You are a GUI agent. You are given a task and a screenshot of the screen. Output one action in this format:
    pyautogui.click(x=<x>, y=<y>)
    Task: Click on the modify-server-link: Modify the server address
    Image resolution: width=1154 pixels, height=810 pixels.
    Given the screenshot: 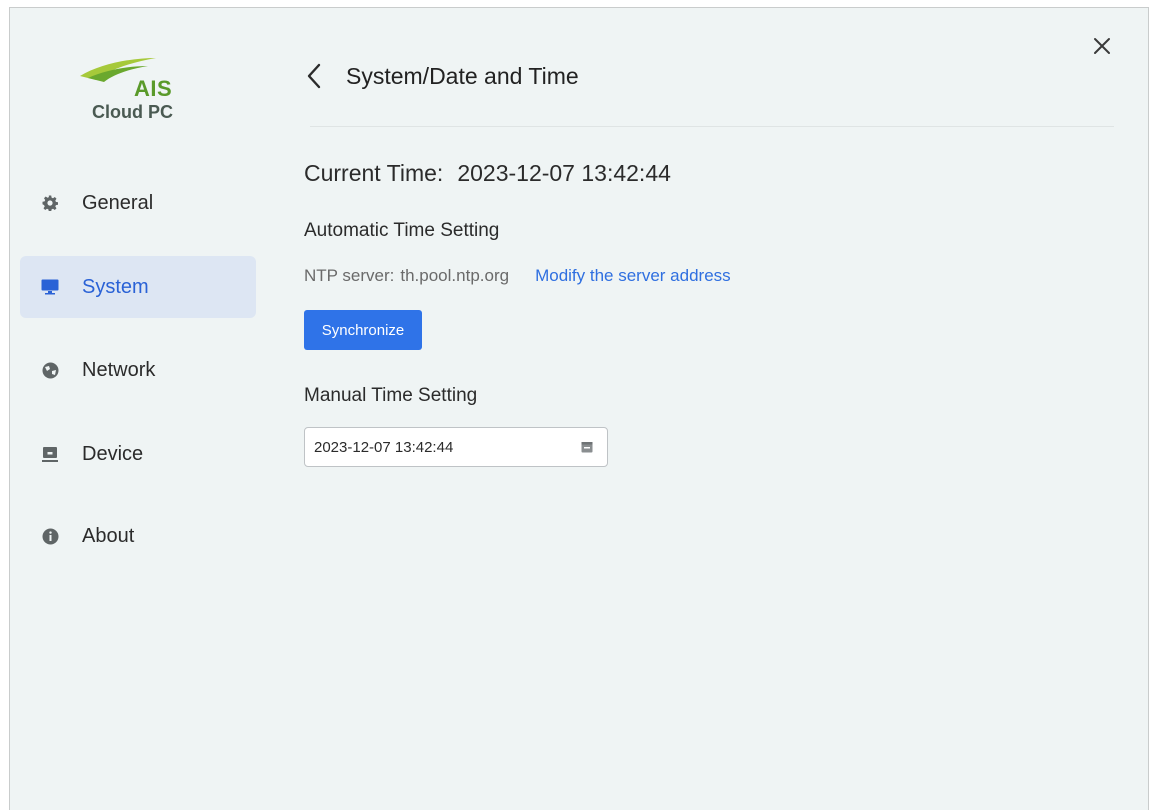 What is the action you would take?
    pyautogui.click(x=633, y=276)
    